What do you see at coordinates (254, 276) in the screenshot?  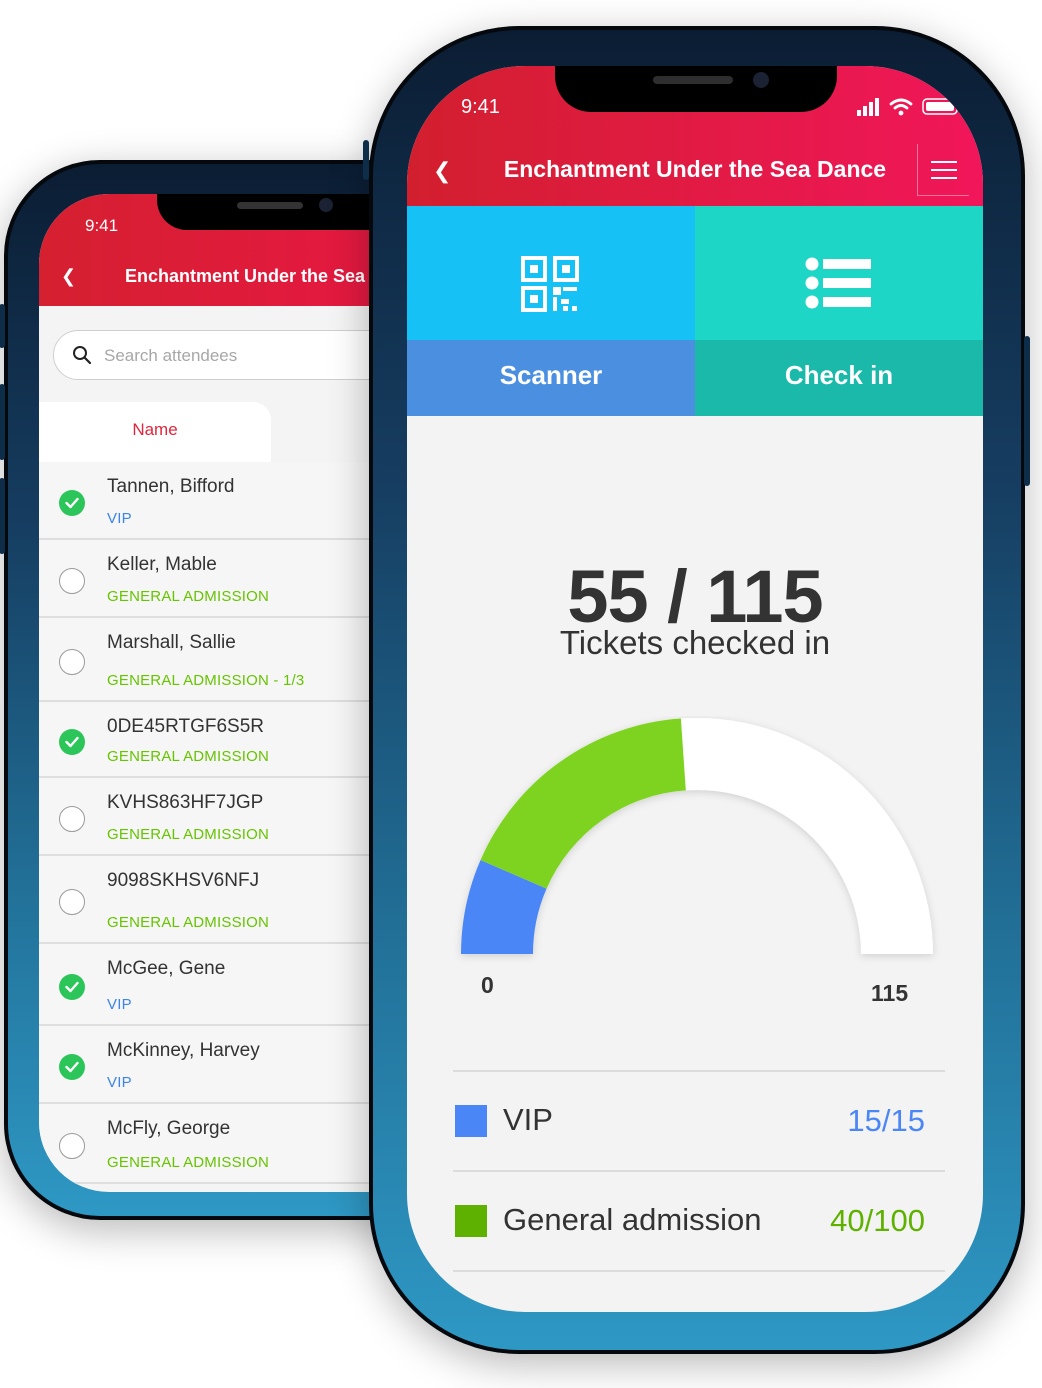 I see `event-title: Enchantment Under the Sea D` at bounding box center [254, 276].